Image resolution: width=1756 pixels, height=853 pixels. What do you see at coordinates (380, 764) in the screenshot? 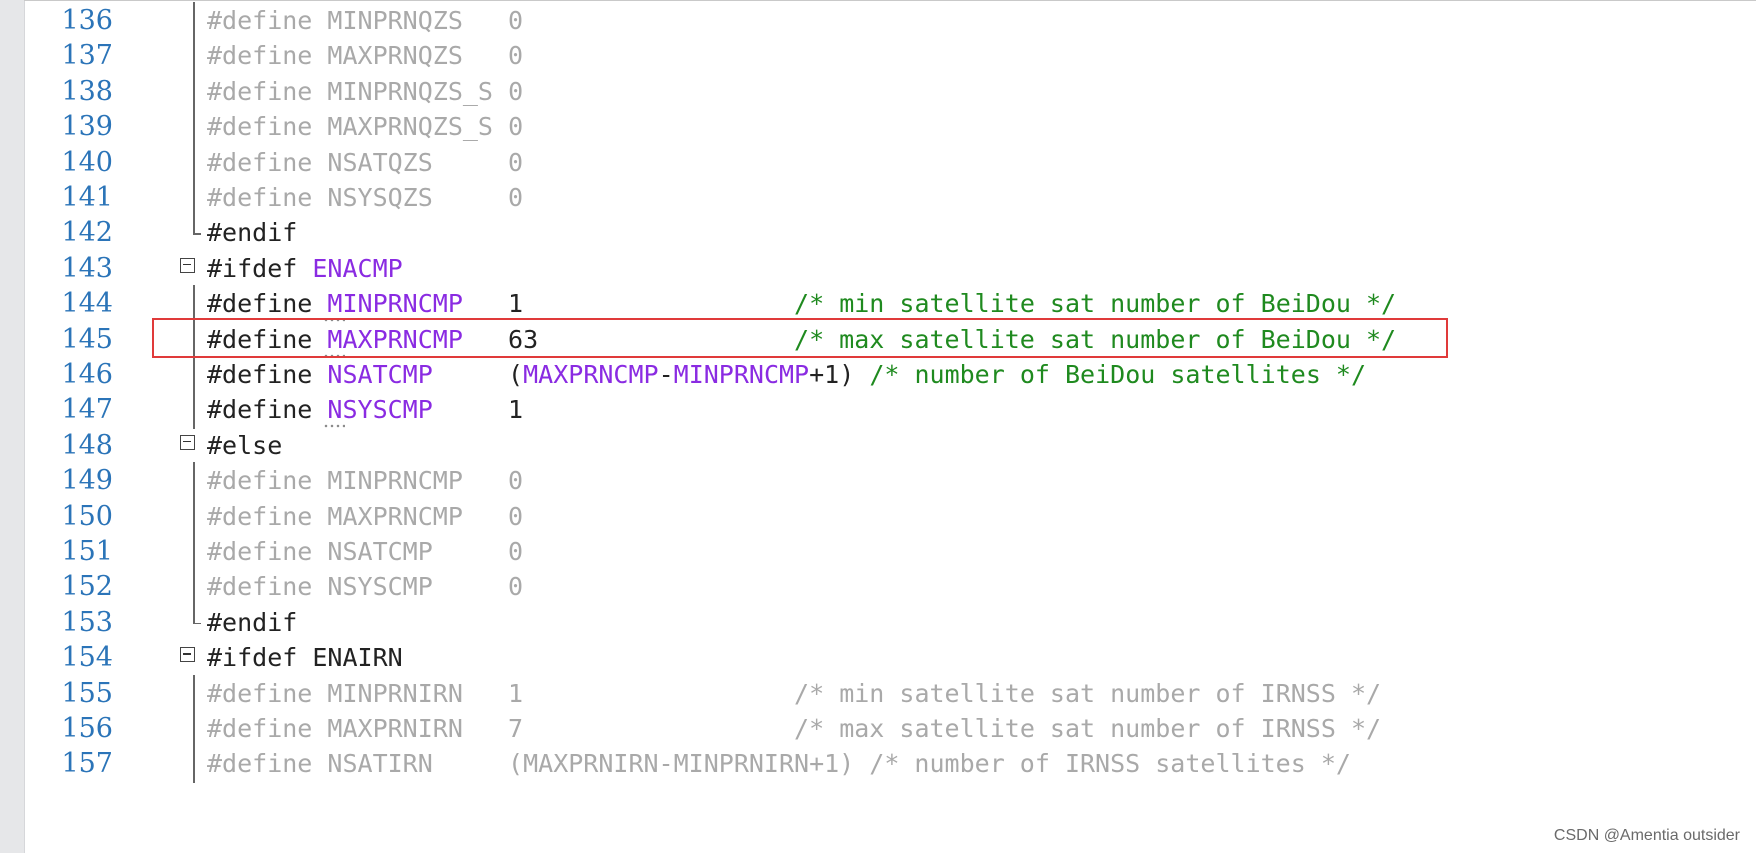
I see `macro-name: NSATIRN` at bounding box center [380, 764].